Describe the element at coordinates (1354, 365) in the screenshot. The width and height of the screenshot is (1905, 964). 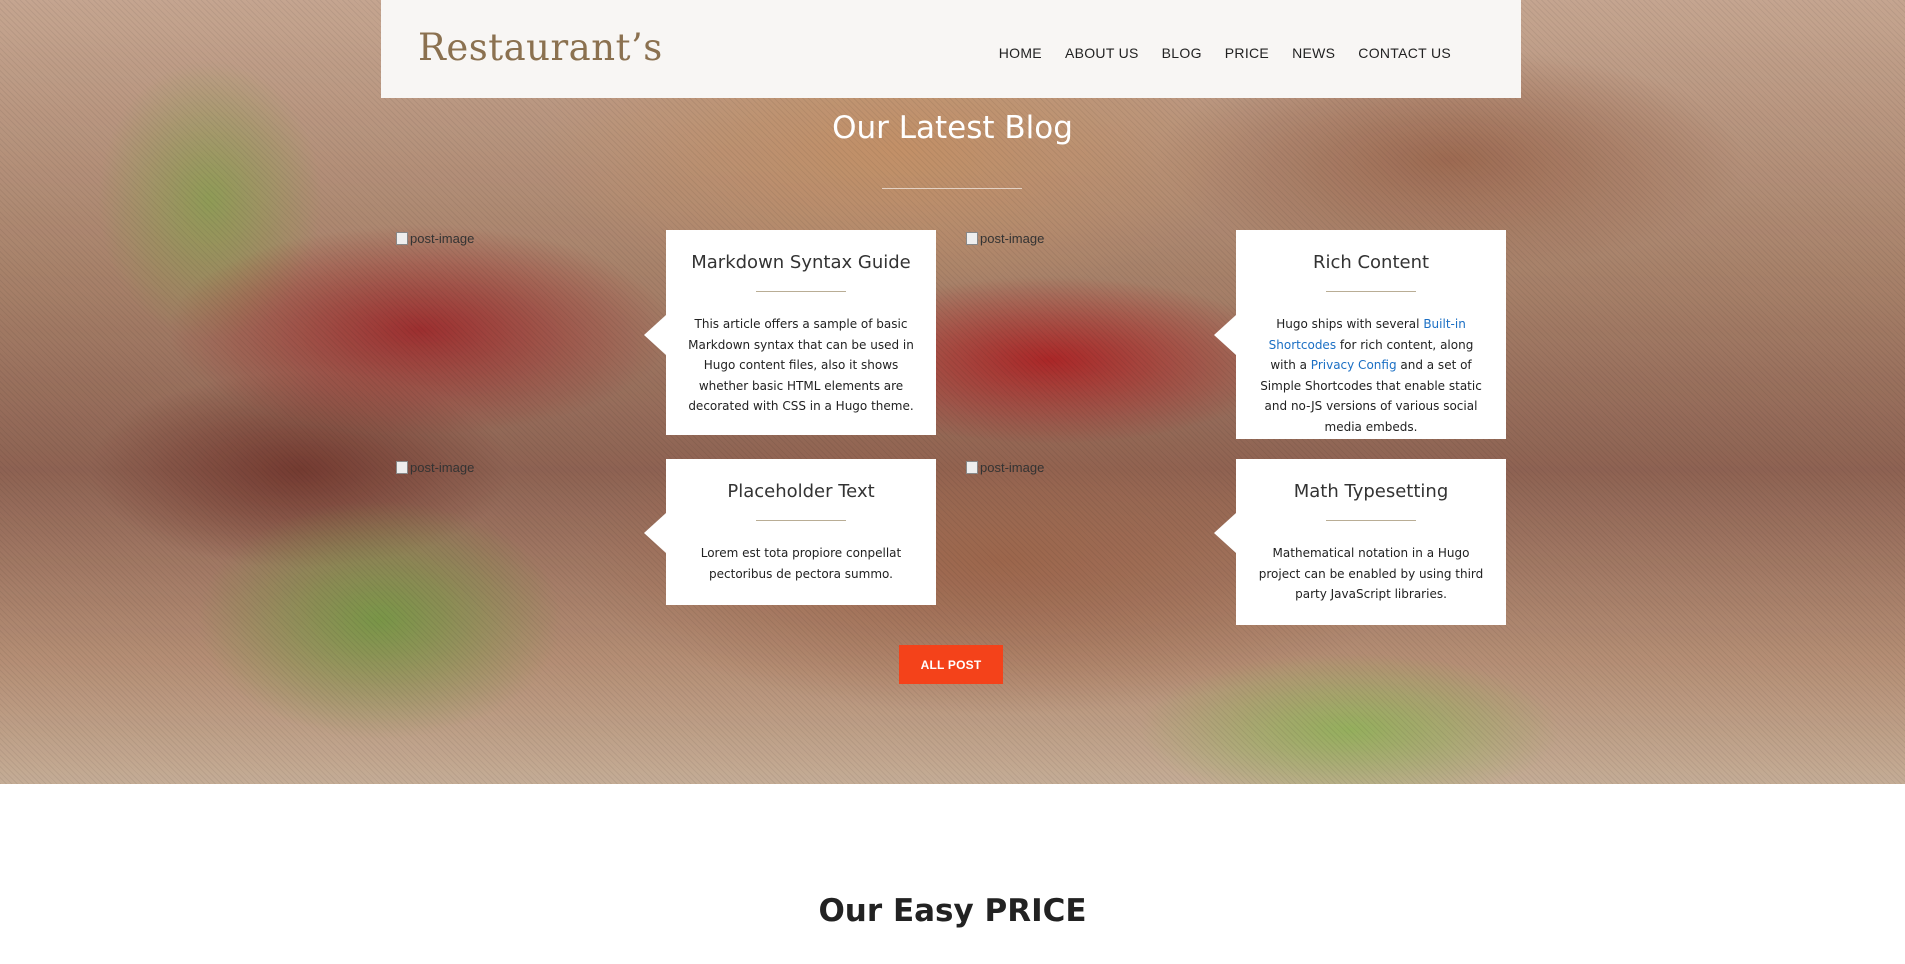
I see `privacy-config-link: Privacy Config` at that location.